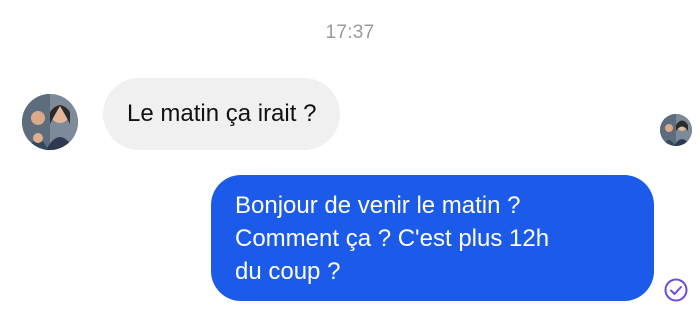 The height and width of the screenshot is (335, 700). I want to click on incoming-message-text: Le matin ça irait ?, so click(222, 113).